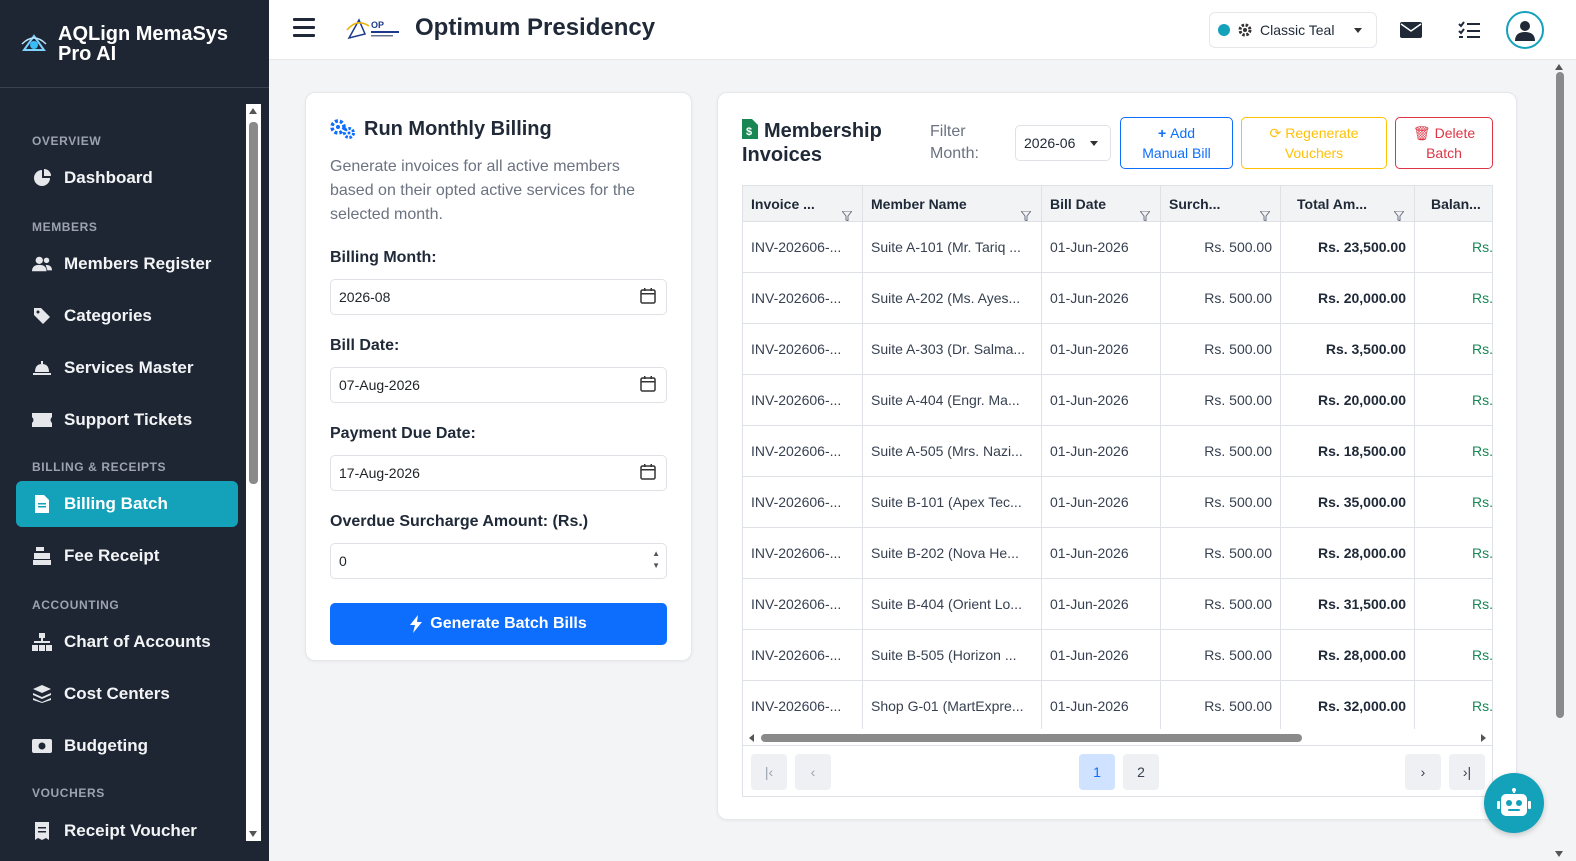 This screenshot has height=861, width=1576. What do you see at coordinates (498, 624) in the screenshot?
I see `generate-batch-bills-button: Generate Batch Bills` at bounding box center [498, 624].